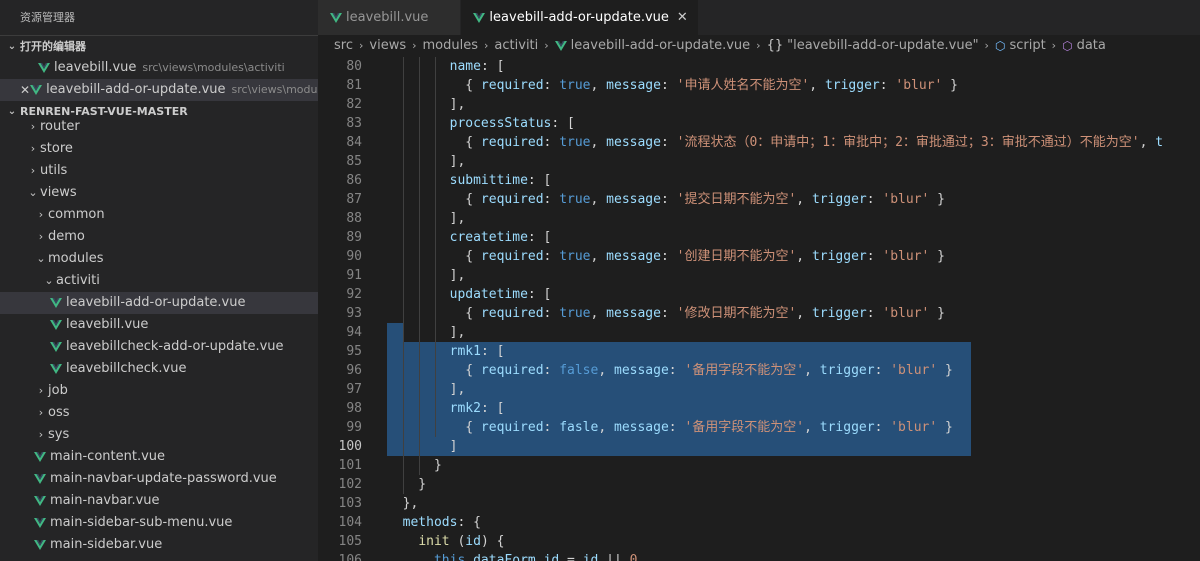 This screenshot has height=561, width=1200. Describe the element at coordinates (759, 218) in the screenshot. I see `code-line: 88 ],` at that location.